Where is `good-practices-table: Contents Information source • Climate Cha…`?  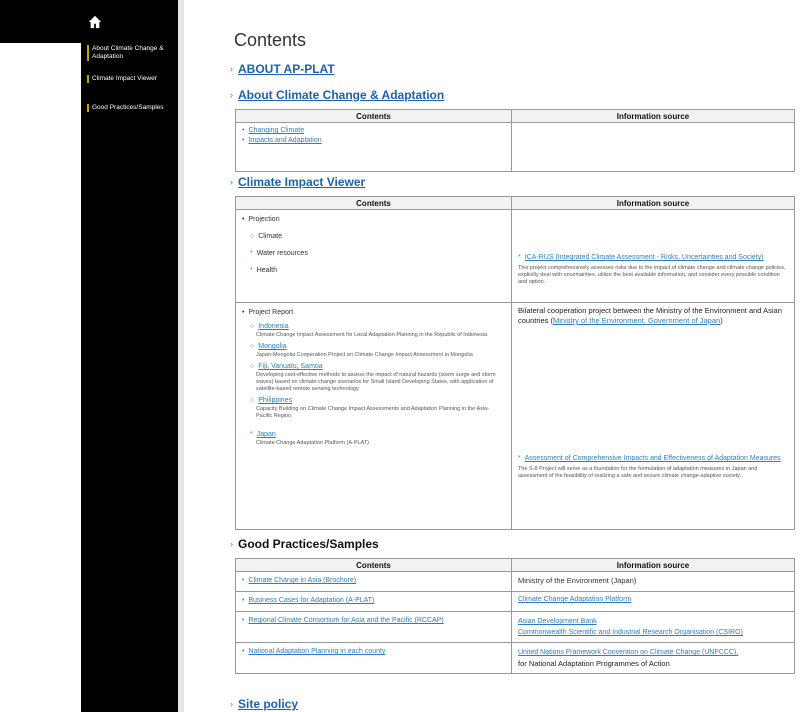 good-practices-table: Contents Information source • Climate Cha… is located at coordinates (515, 616).